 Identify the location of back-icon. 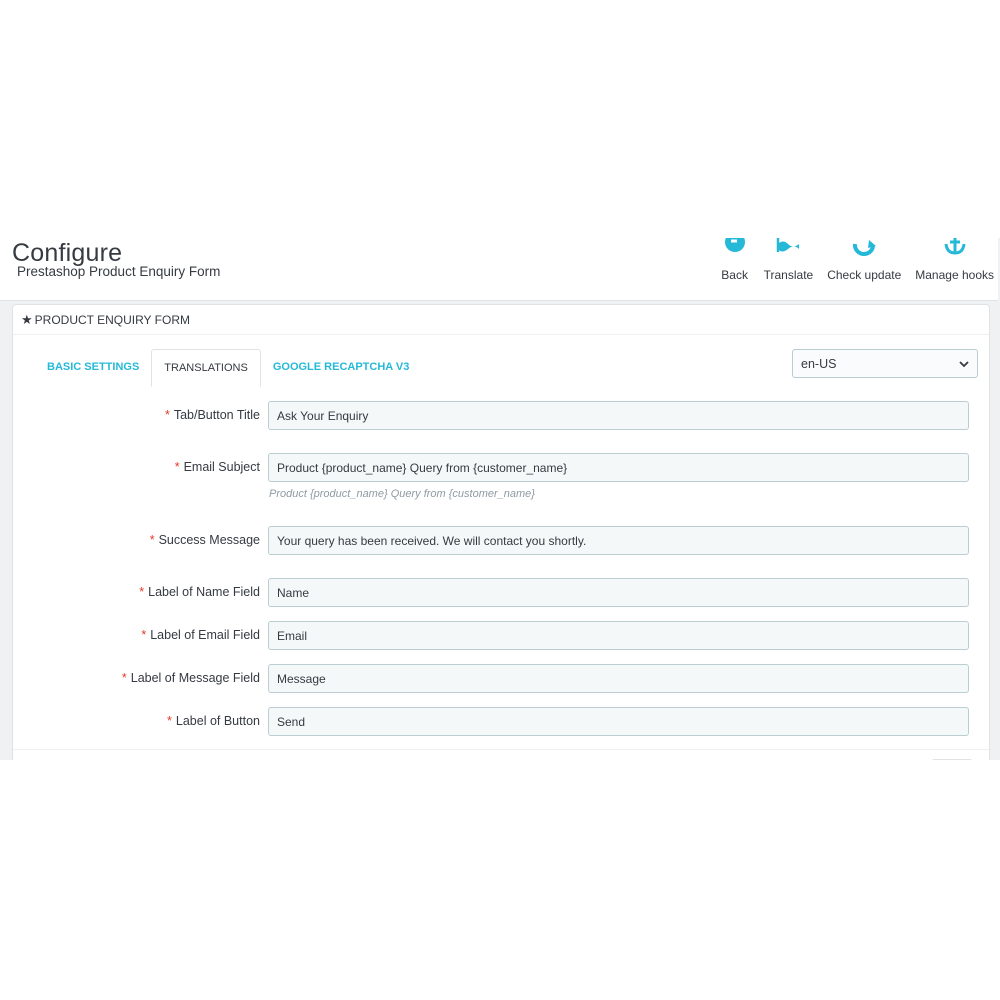
(734, 245).